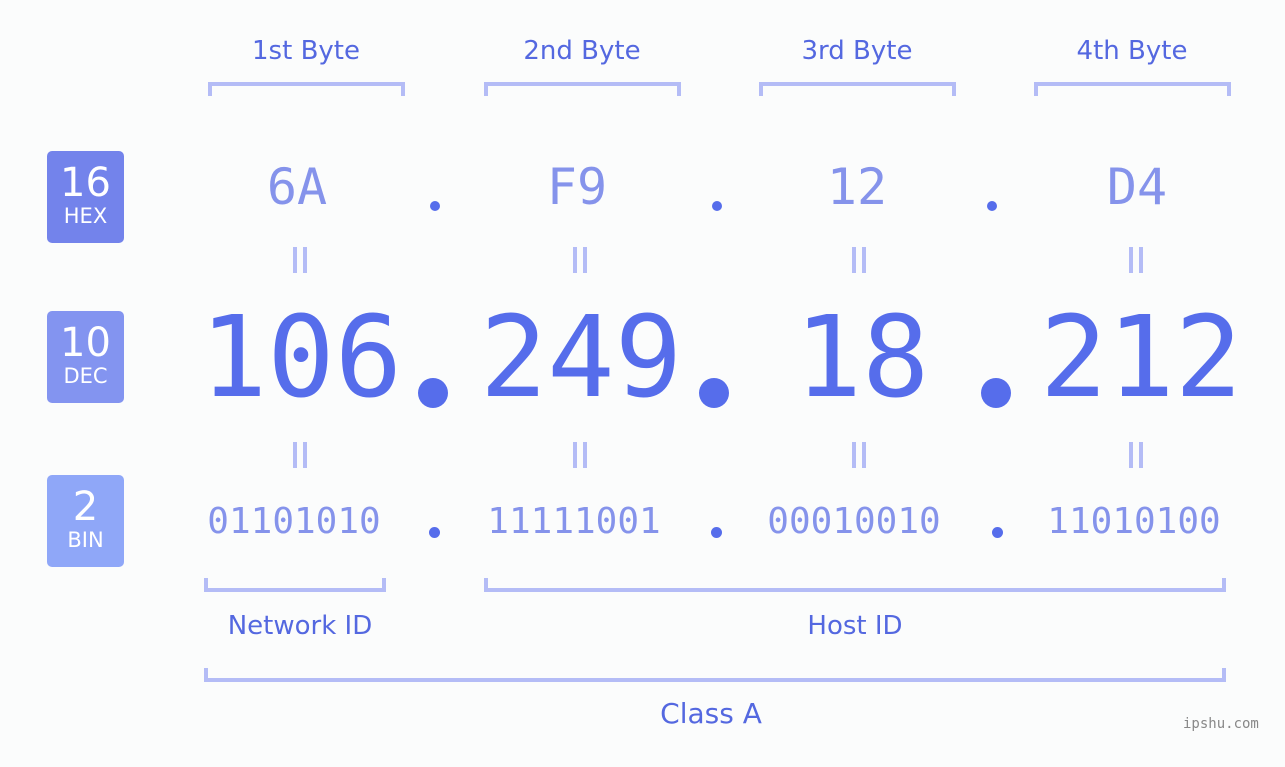 Image resolution: width=1285 pixels, height=767 pixels. What do you see at coordinates (300, 626) in the screenshot?
I see `network-id-label: Network ID` at bounding box center [300, 626].